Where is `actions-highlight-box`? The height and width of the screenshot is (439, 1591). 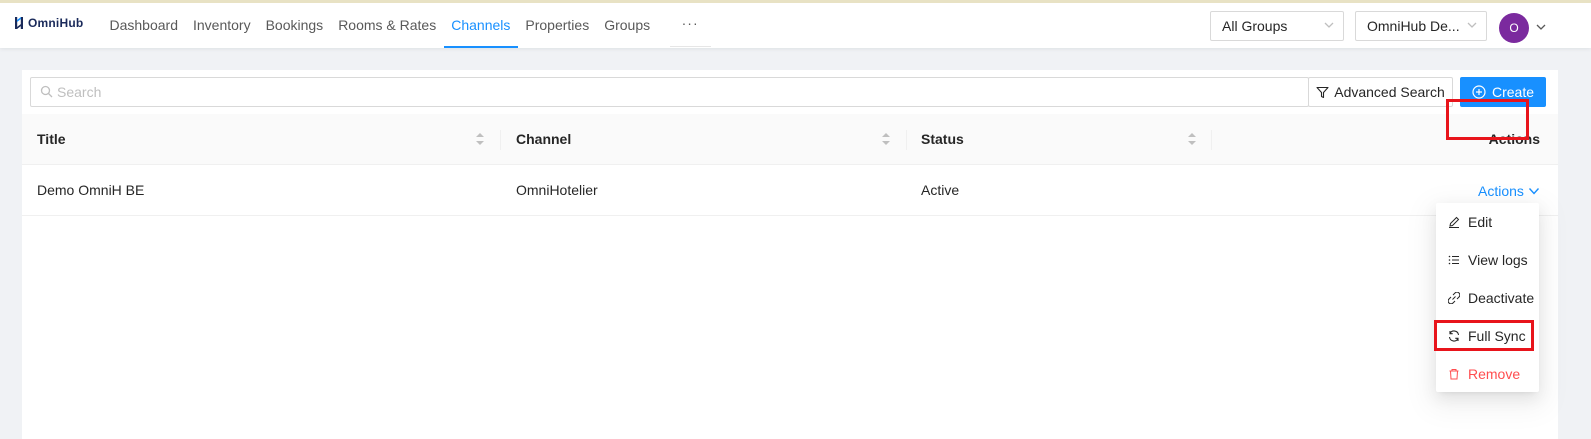 actions-highlight-box is located at coordinates (1487, 119).